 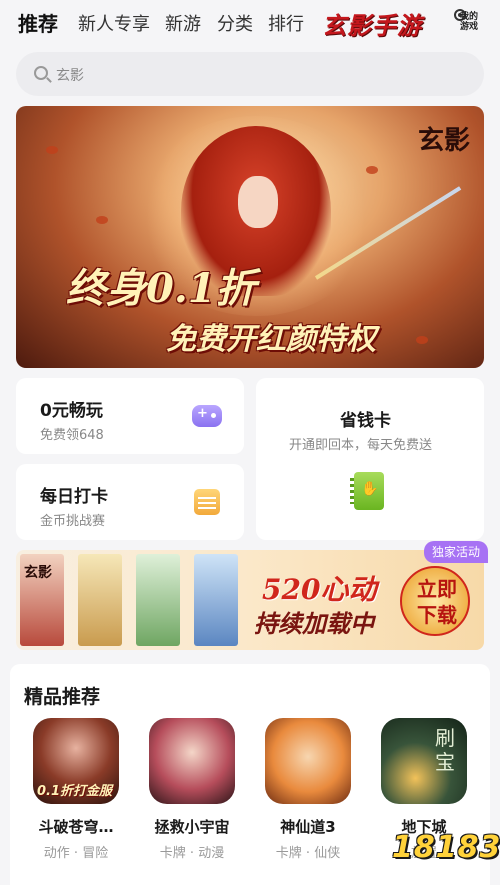 What do you see at coordinates (38, 22) in the screenshot?
I see `tab-recommend: 推荐` at bounding box center [38, 22].